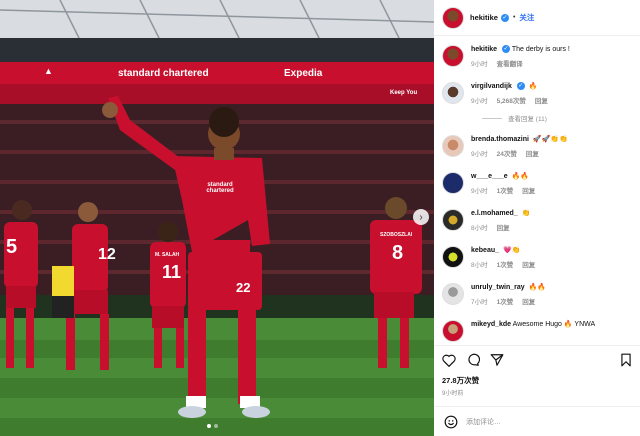  I want to click on banner-far-right-text: Keep You, so click(404, 93).